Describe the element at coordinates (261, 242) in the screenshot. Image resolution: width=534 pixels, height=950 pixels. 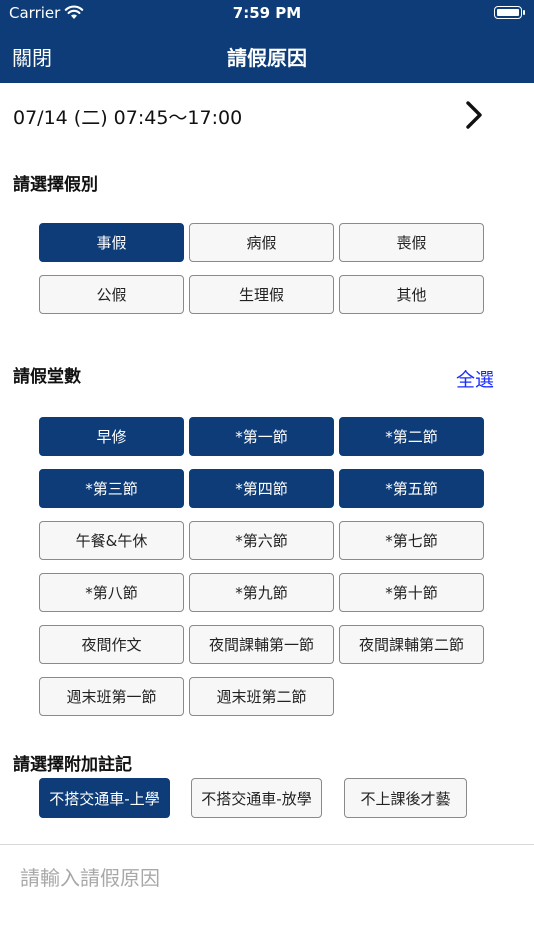
I see `leave-type-option-1: 病假` at that location.